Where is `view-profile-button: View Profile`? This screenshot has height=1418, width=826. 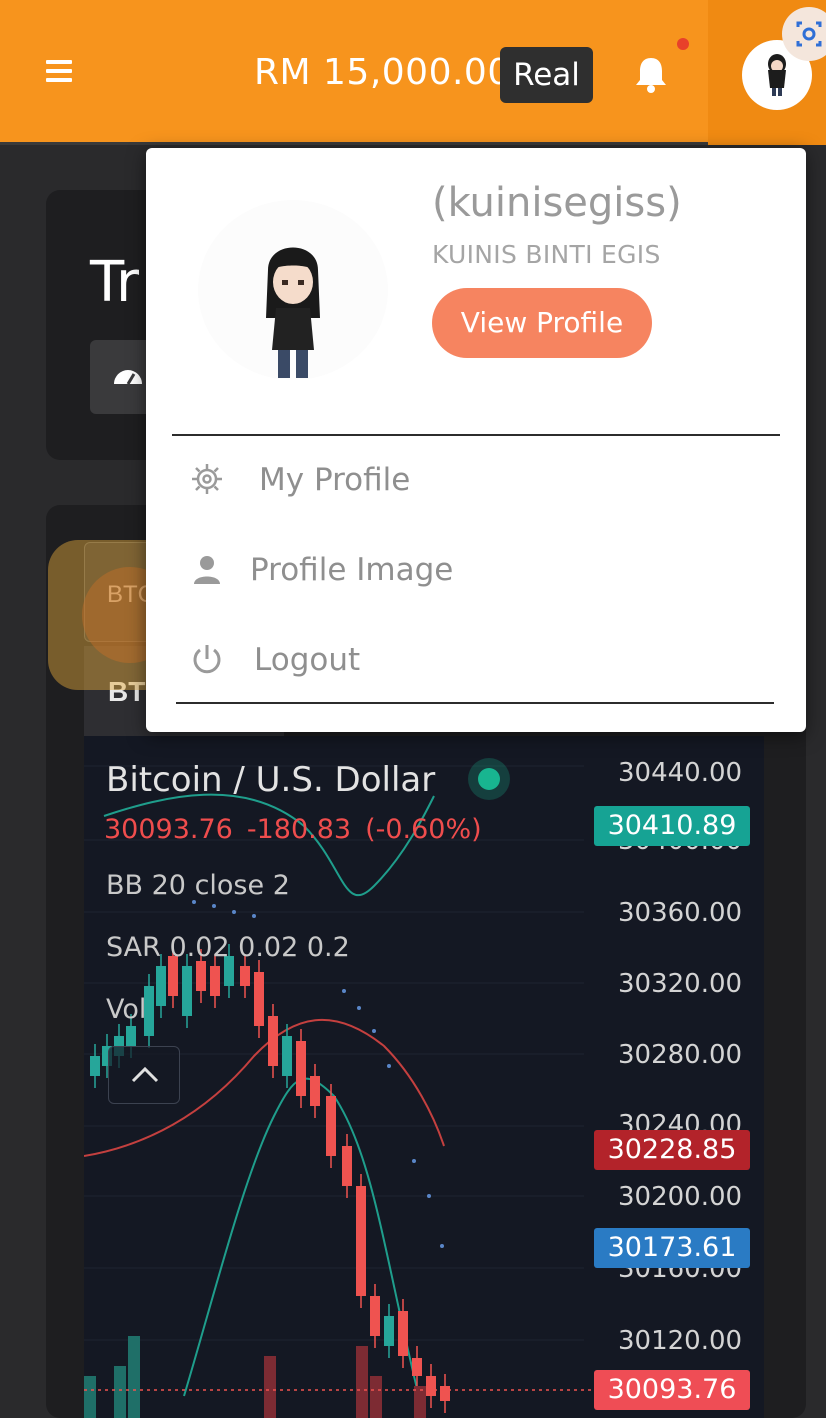 view-profile-button: View Profile is located at coordinates (542, 323).